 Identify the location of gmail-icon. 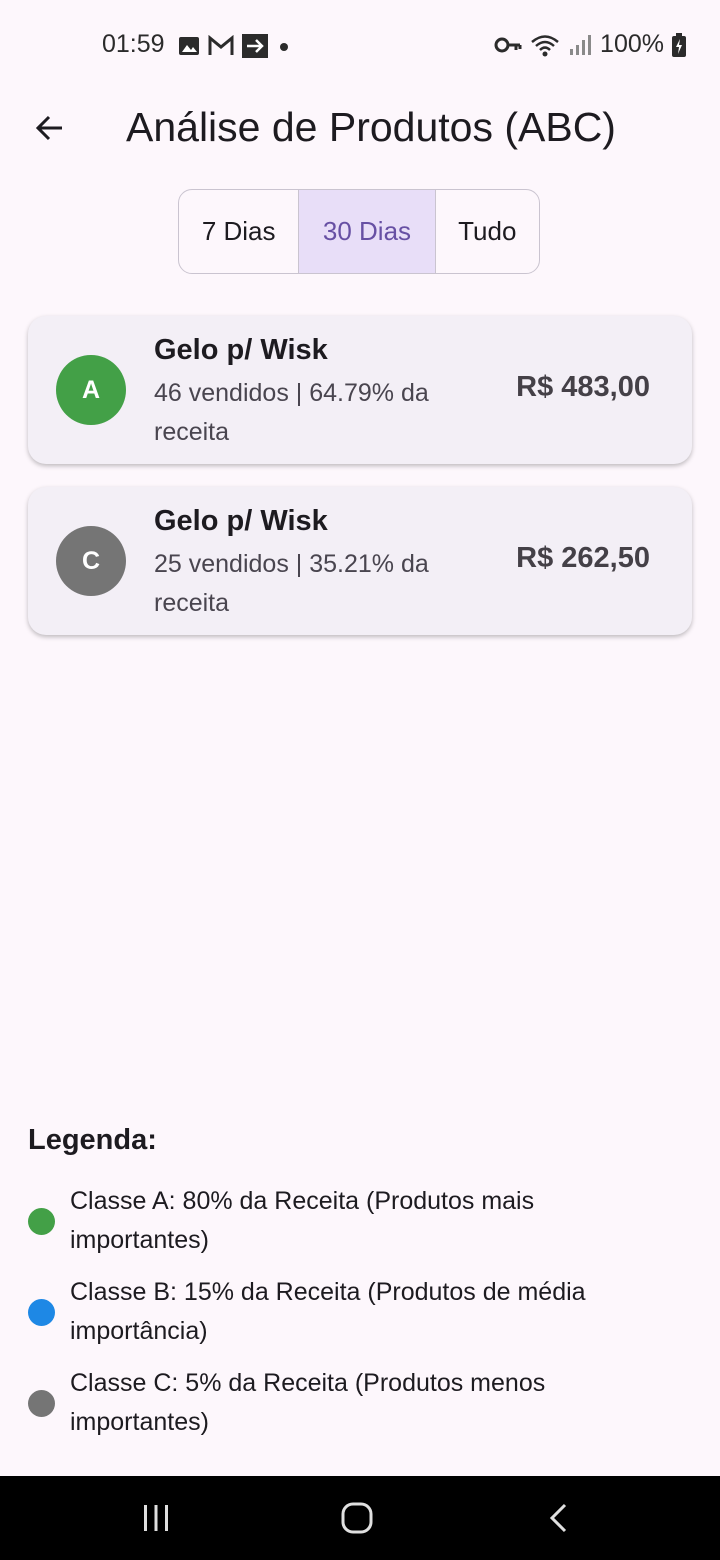
(221, 45).